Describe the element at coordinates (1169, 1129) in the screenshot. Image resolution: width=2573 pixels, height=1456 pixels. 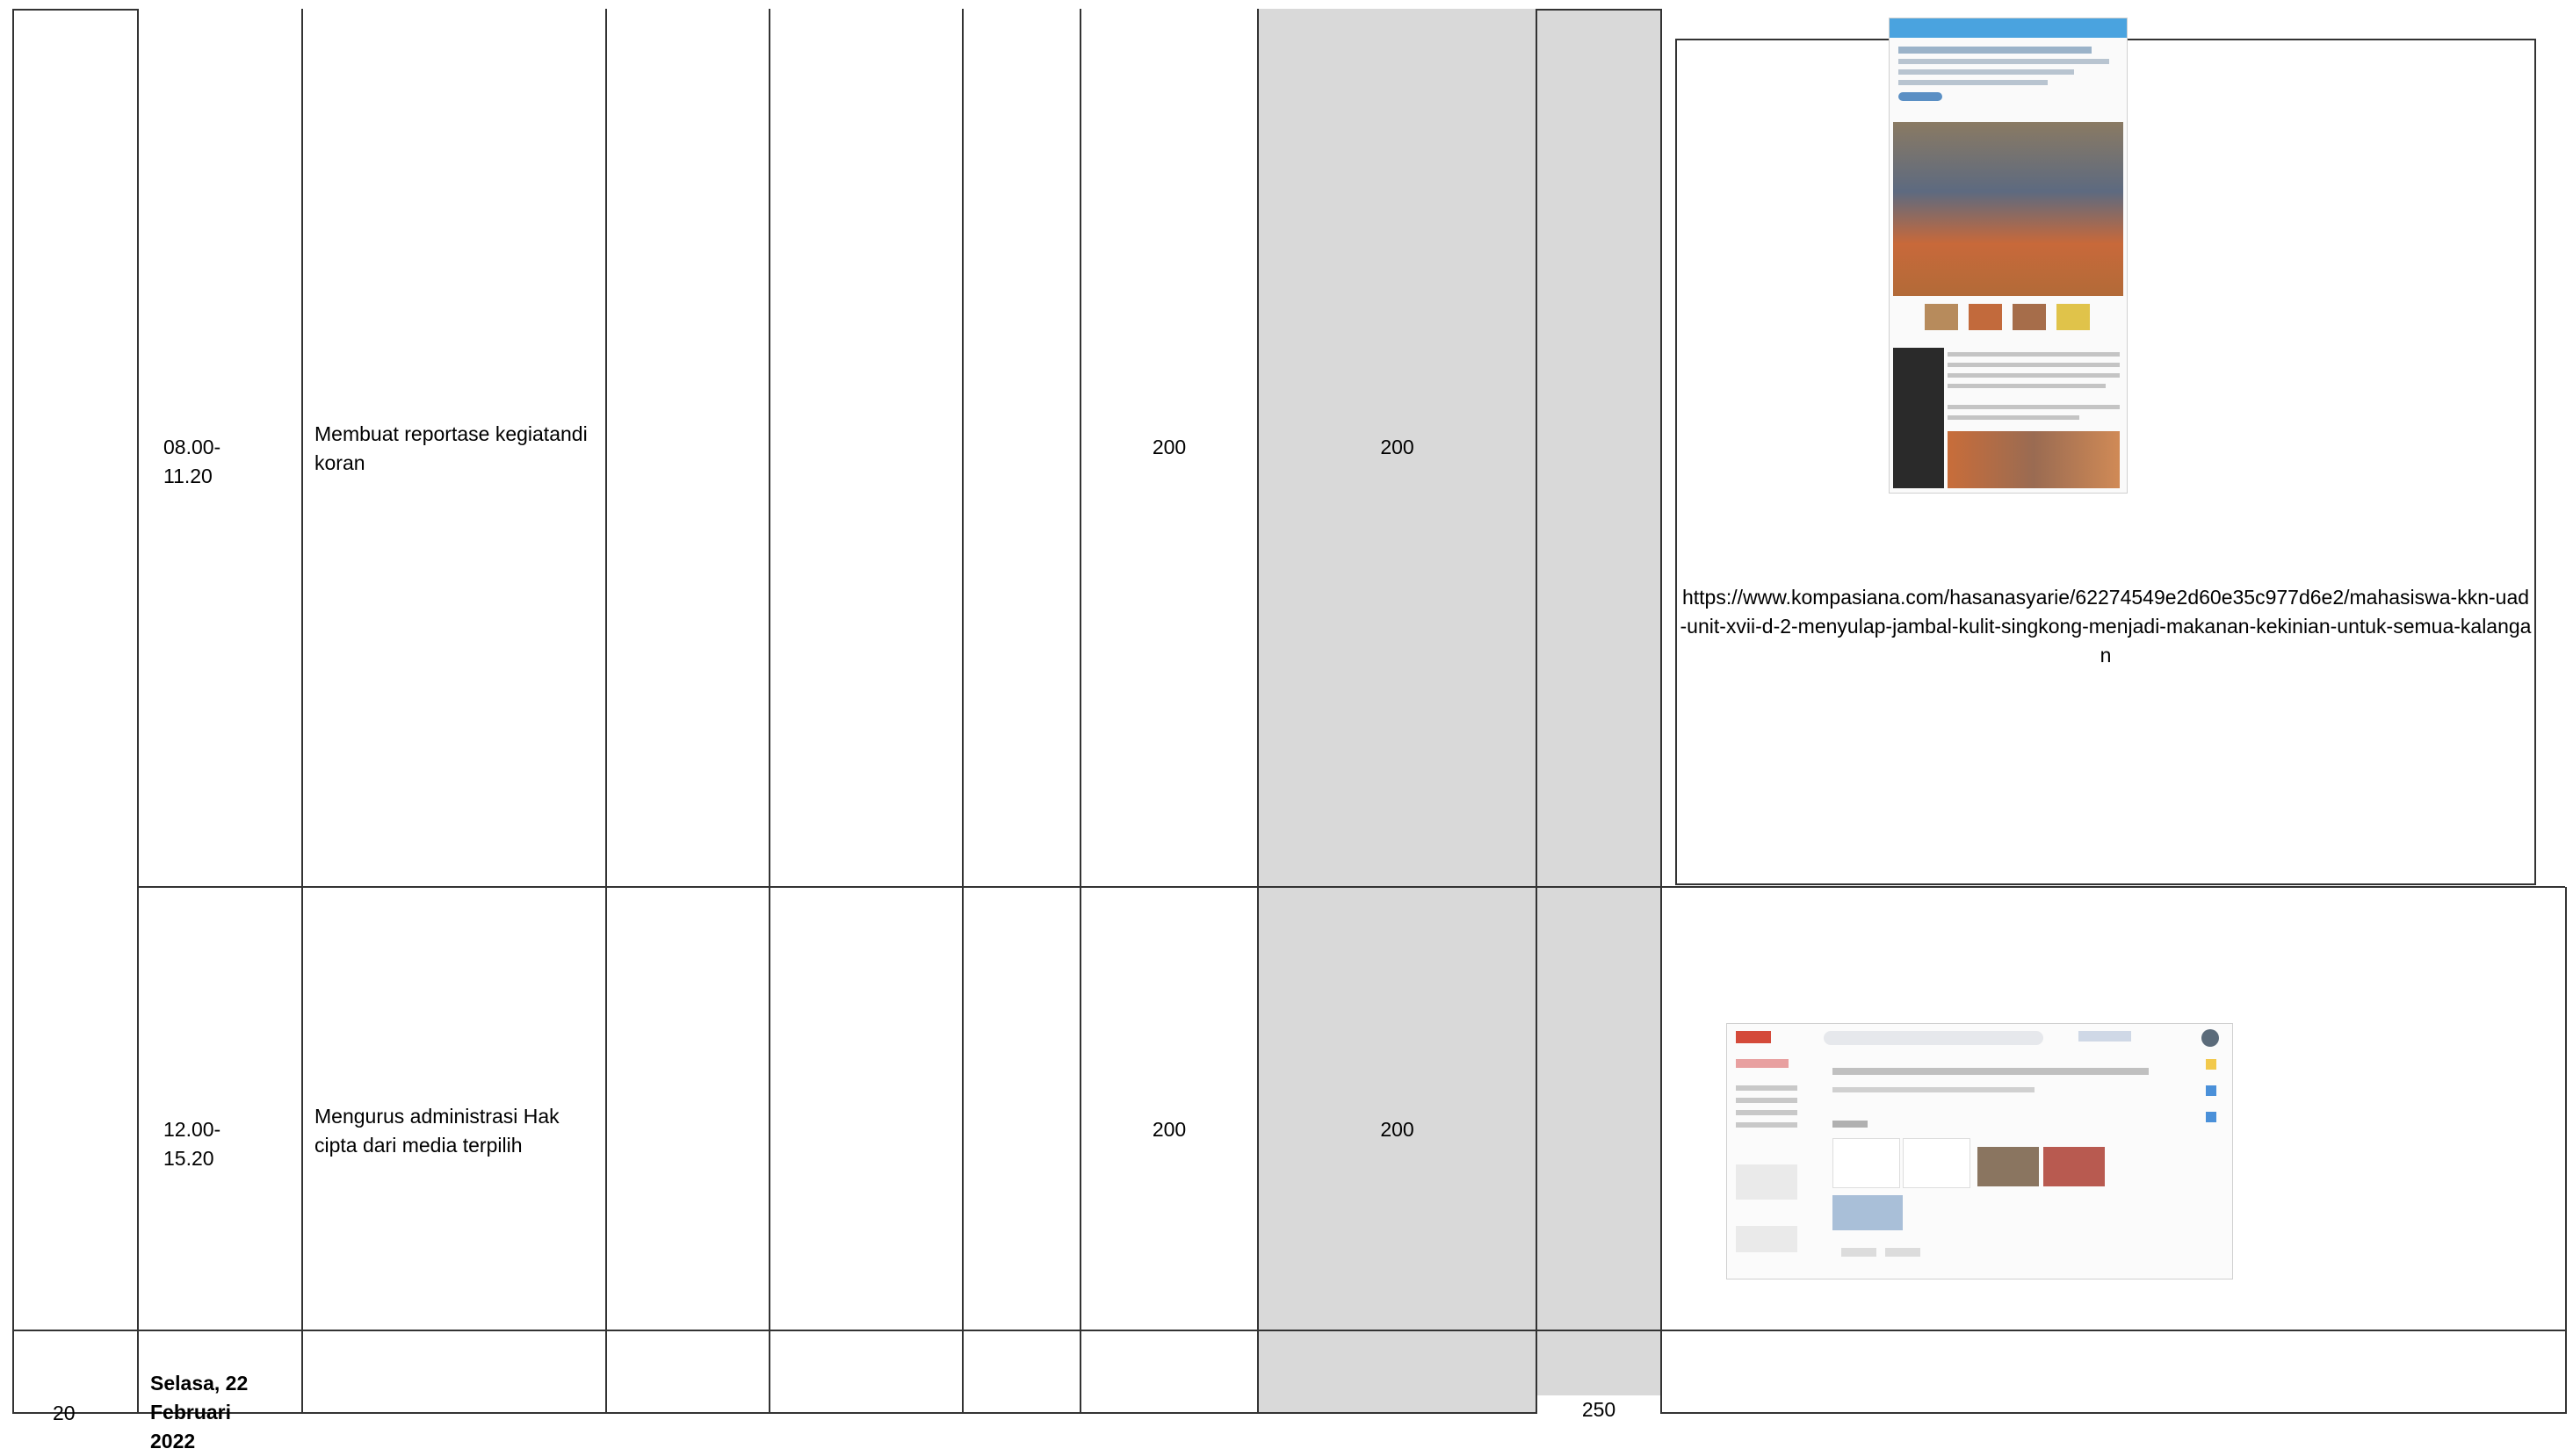
I see `row-2-value-a: 200` at that location.